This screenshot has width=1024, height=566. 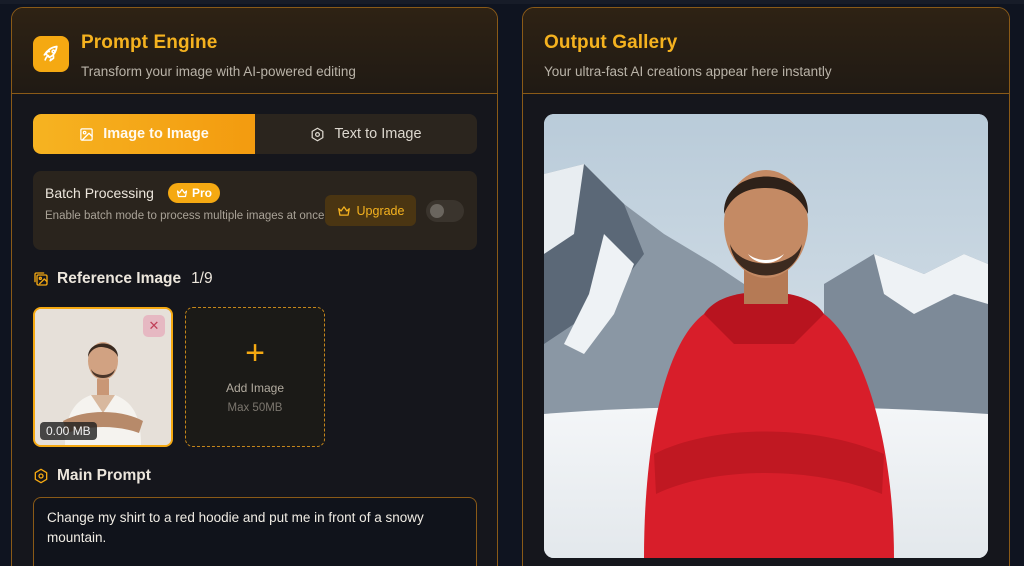 What do you see at coordinates (68, 431) in the screenshot?
I see `image-size-label: 0.00 MB` at bounding box center [68, 431].